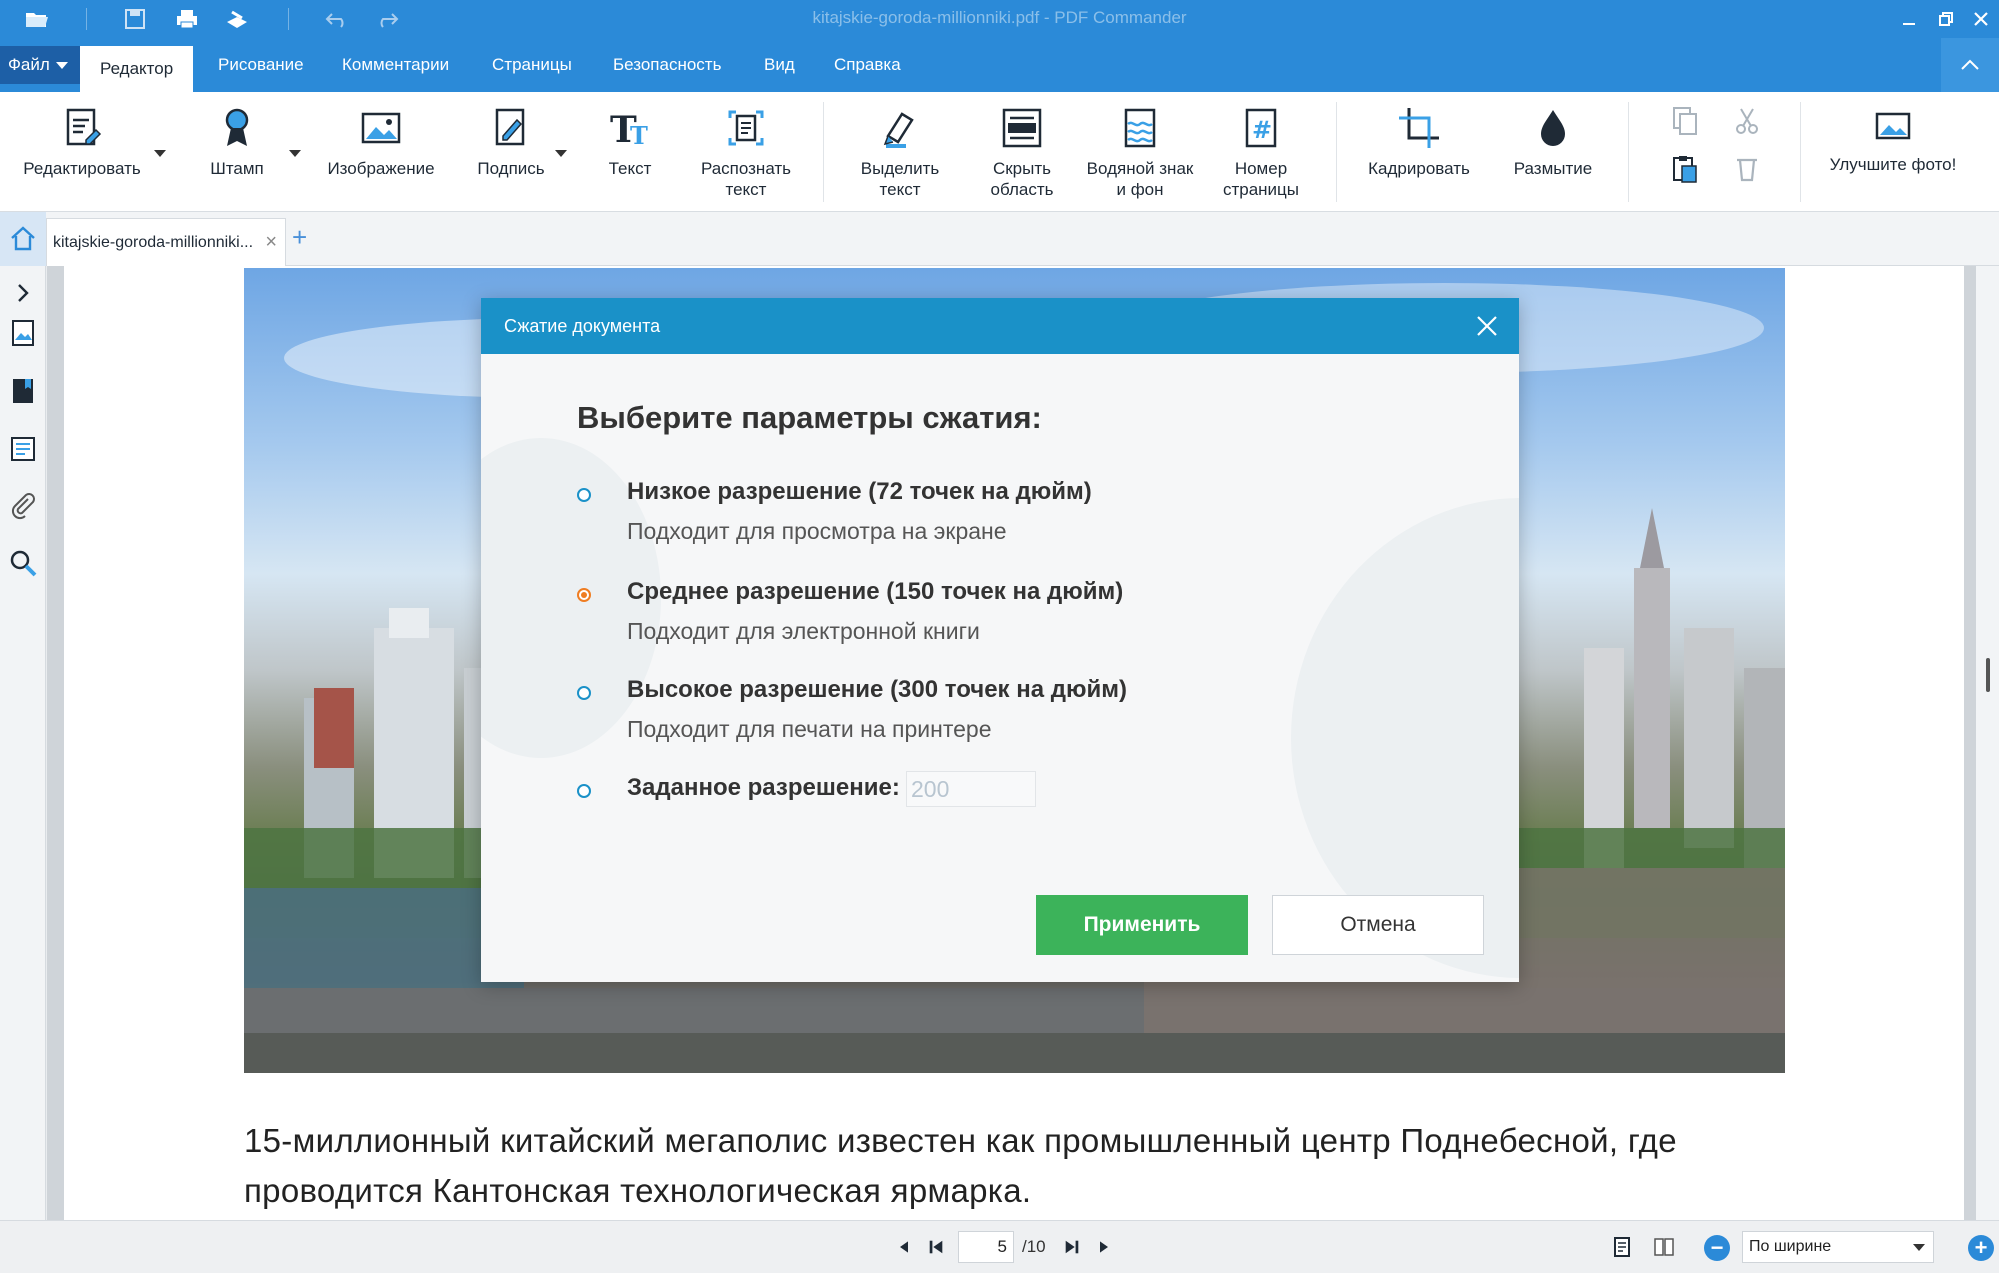 The width and height of the screenshot is (1999, 1273). I want to click on dropdown-caret-icon, so click(61, 65).